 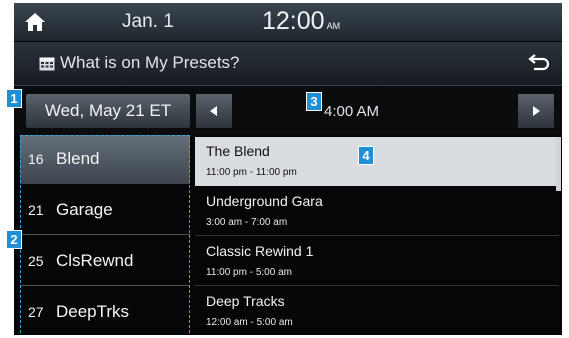 What do you see at coordinates (377, 311) in the screenshot?
I see `program-item: Deep Tracks 12:00 am - 5:00 am` at bounding box center [377, 311].